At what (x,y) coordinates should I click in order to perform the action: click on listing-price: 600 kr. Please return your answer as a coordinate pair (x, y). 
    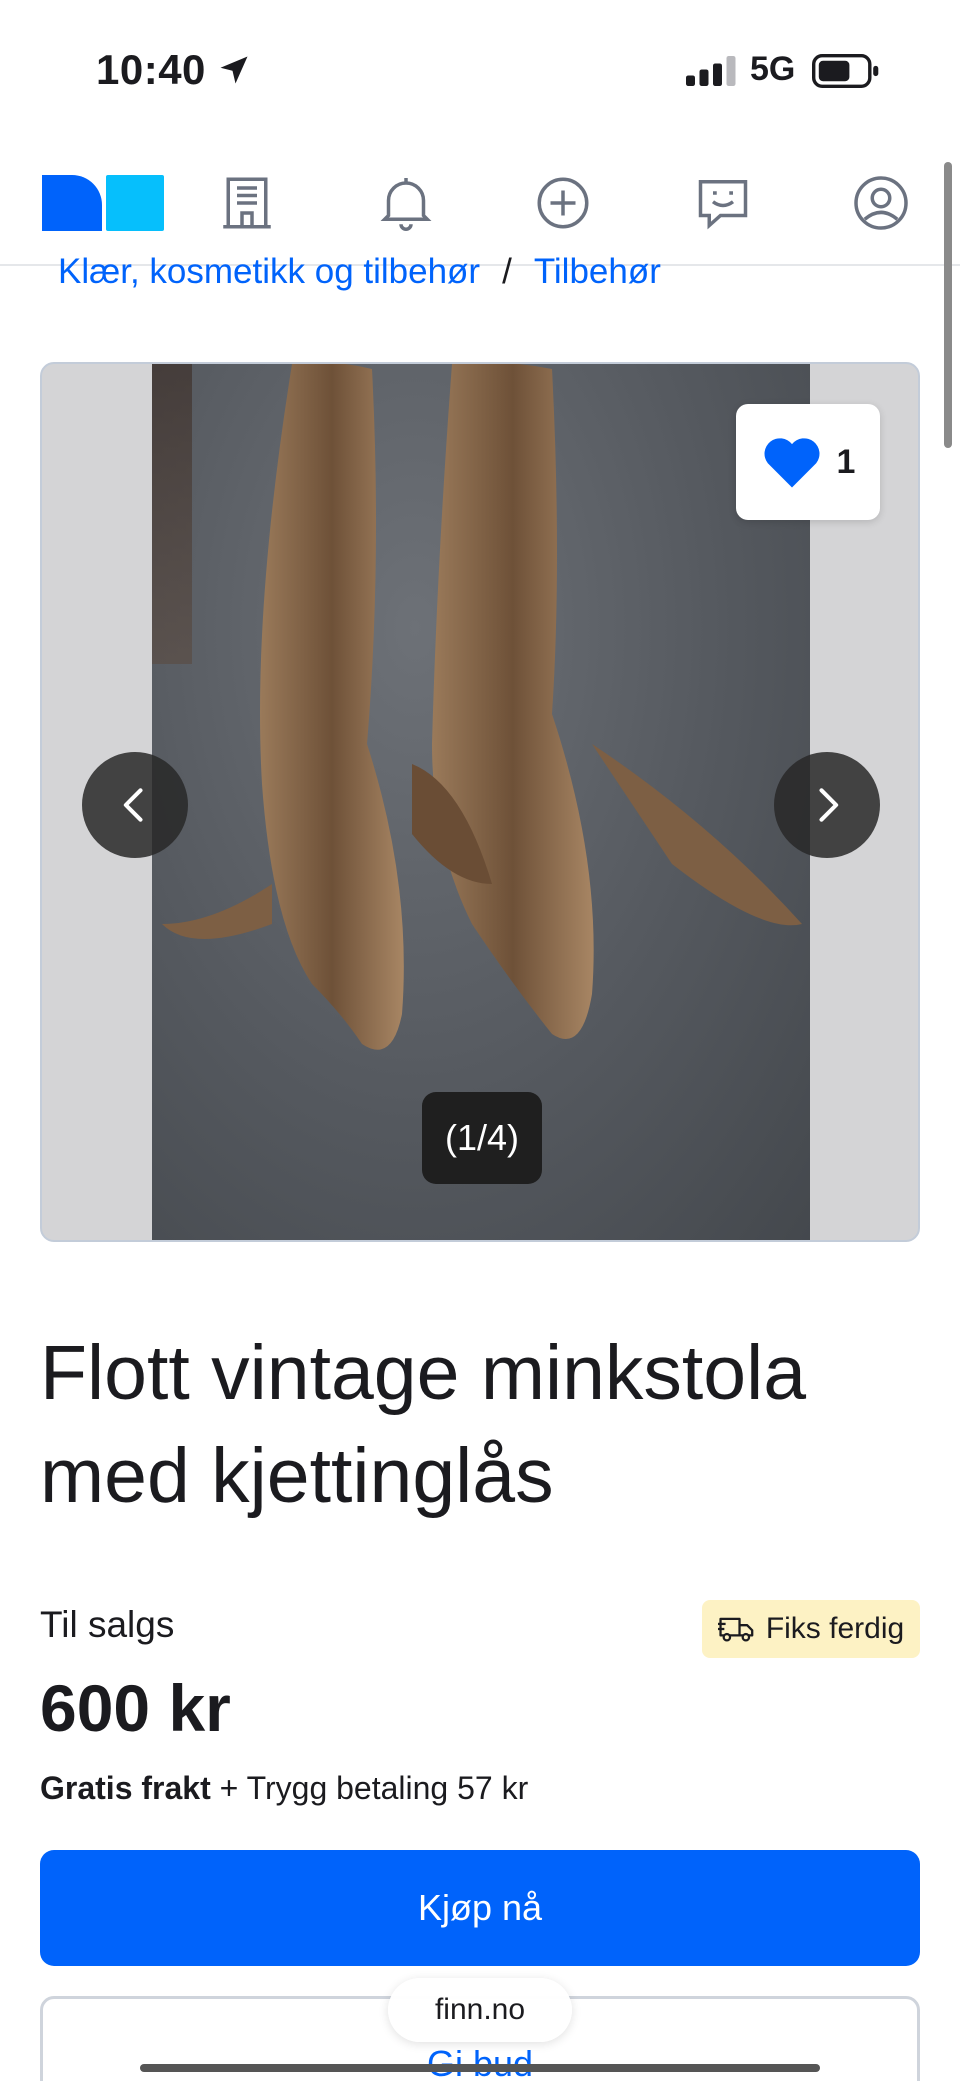
    Looking at the image, I should click on (135, 1708).